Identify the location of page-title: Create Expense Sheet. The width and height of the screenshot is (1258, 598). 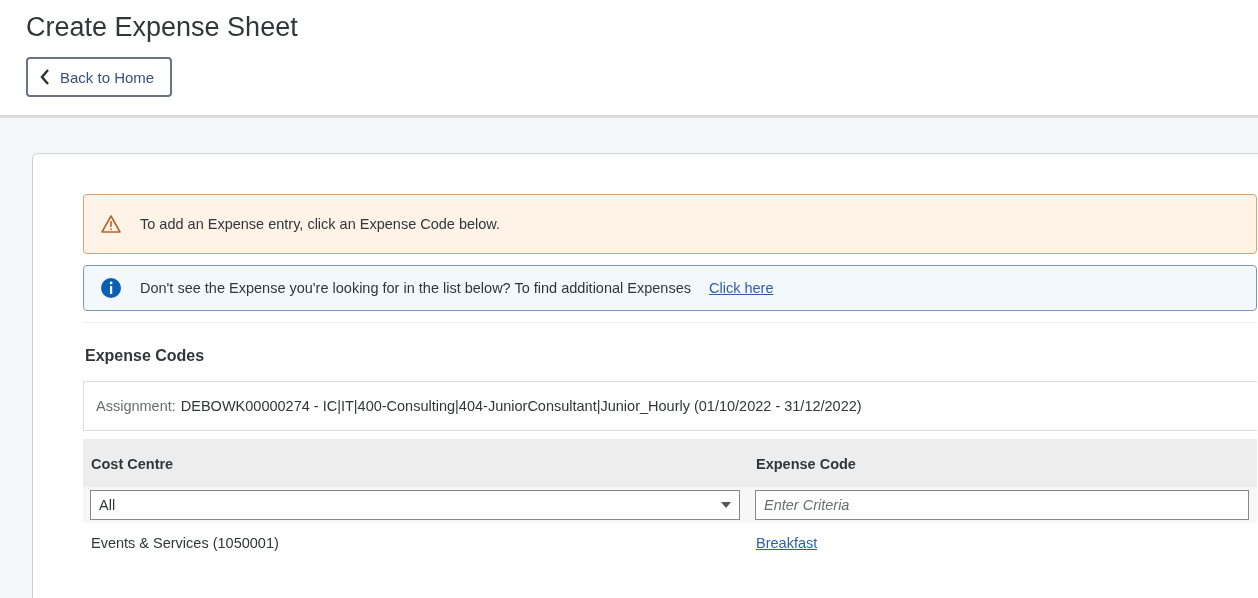
(162, 27).